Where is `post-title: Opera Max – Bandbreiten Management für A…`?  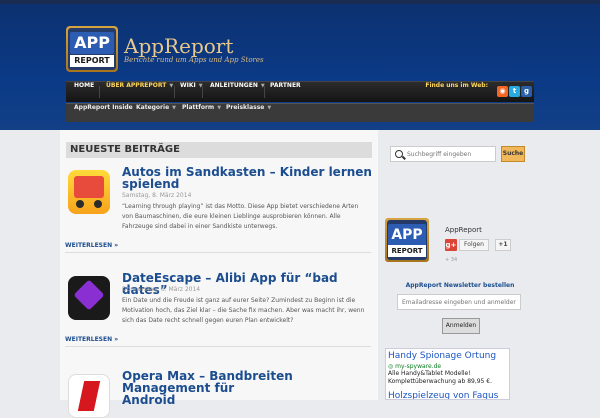 post-title: Opera Max – Bandbreiten Management für A… is located at coordinates (247, 388).